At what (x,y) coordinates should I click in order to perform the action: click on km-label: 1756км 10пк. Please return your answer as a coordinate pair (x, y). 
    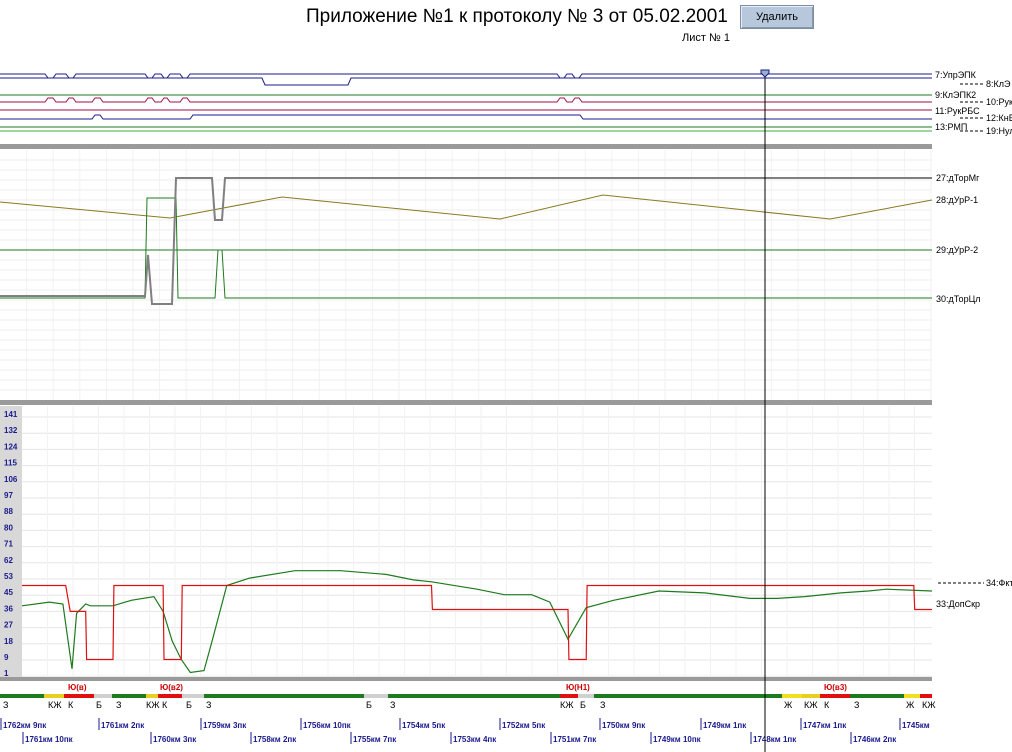
    Looking at the image, I should click on (327, 725).